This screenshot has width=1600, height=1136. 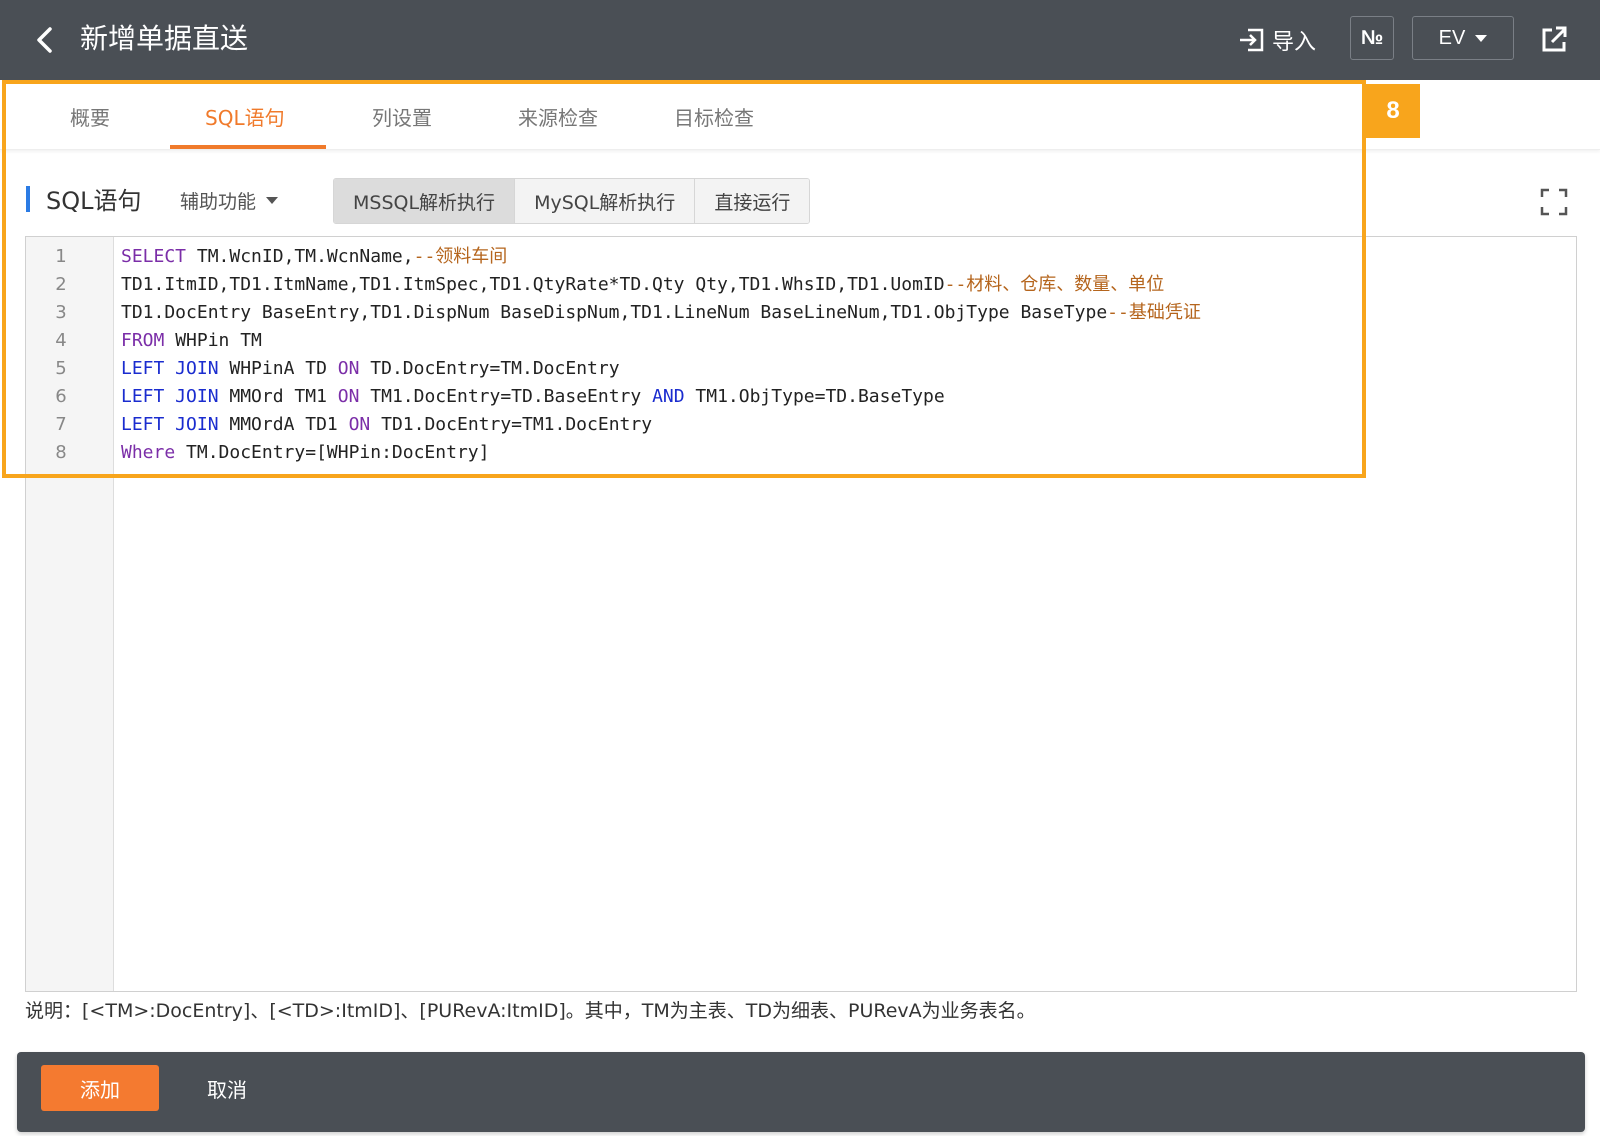 What do you see at coordinates (558, 116) in the screenshot?
I see `tab-source-check: 来源检查` at bounding box center [558, 116].